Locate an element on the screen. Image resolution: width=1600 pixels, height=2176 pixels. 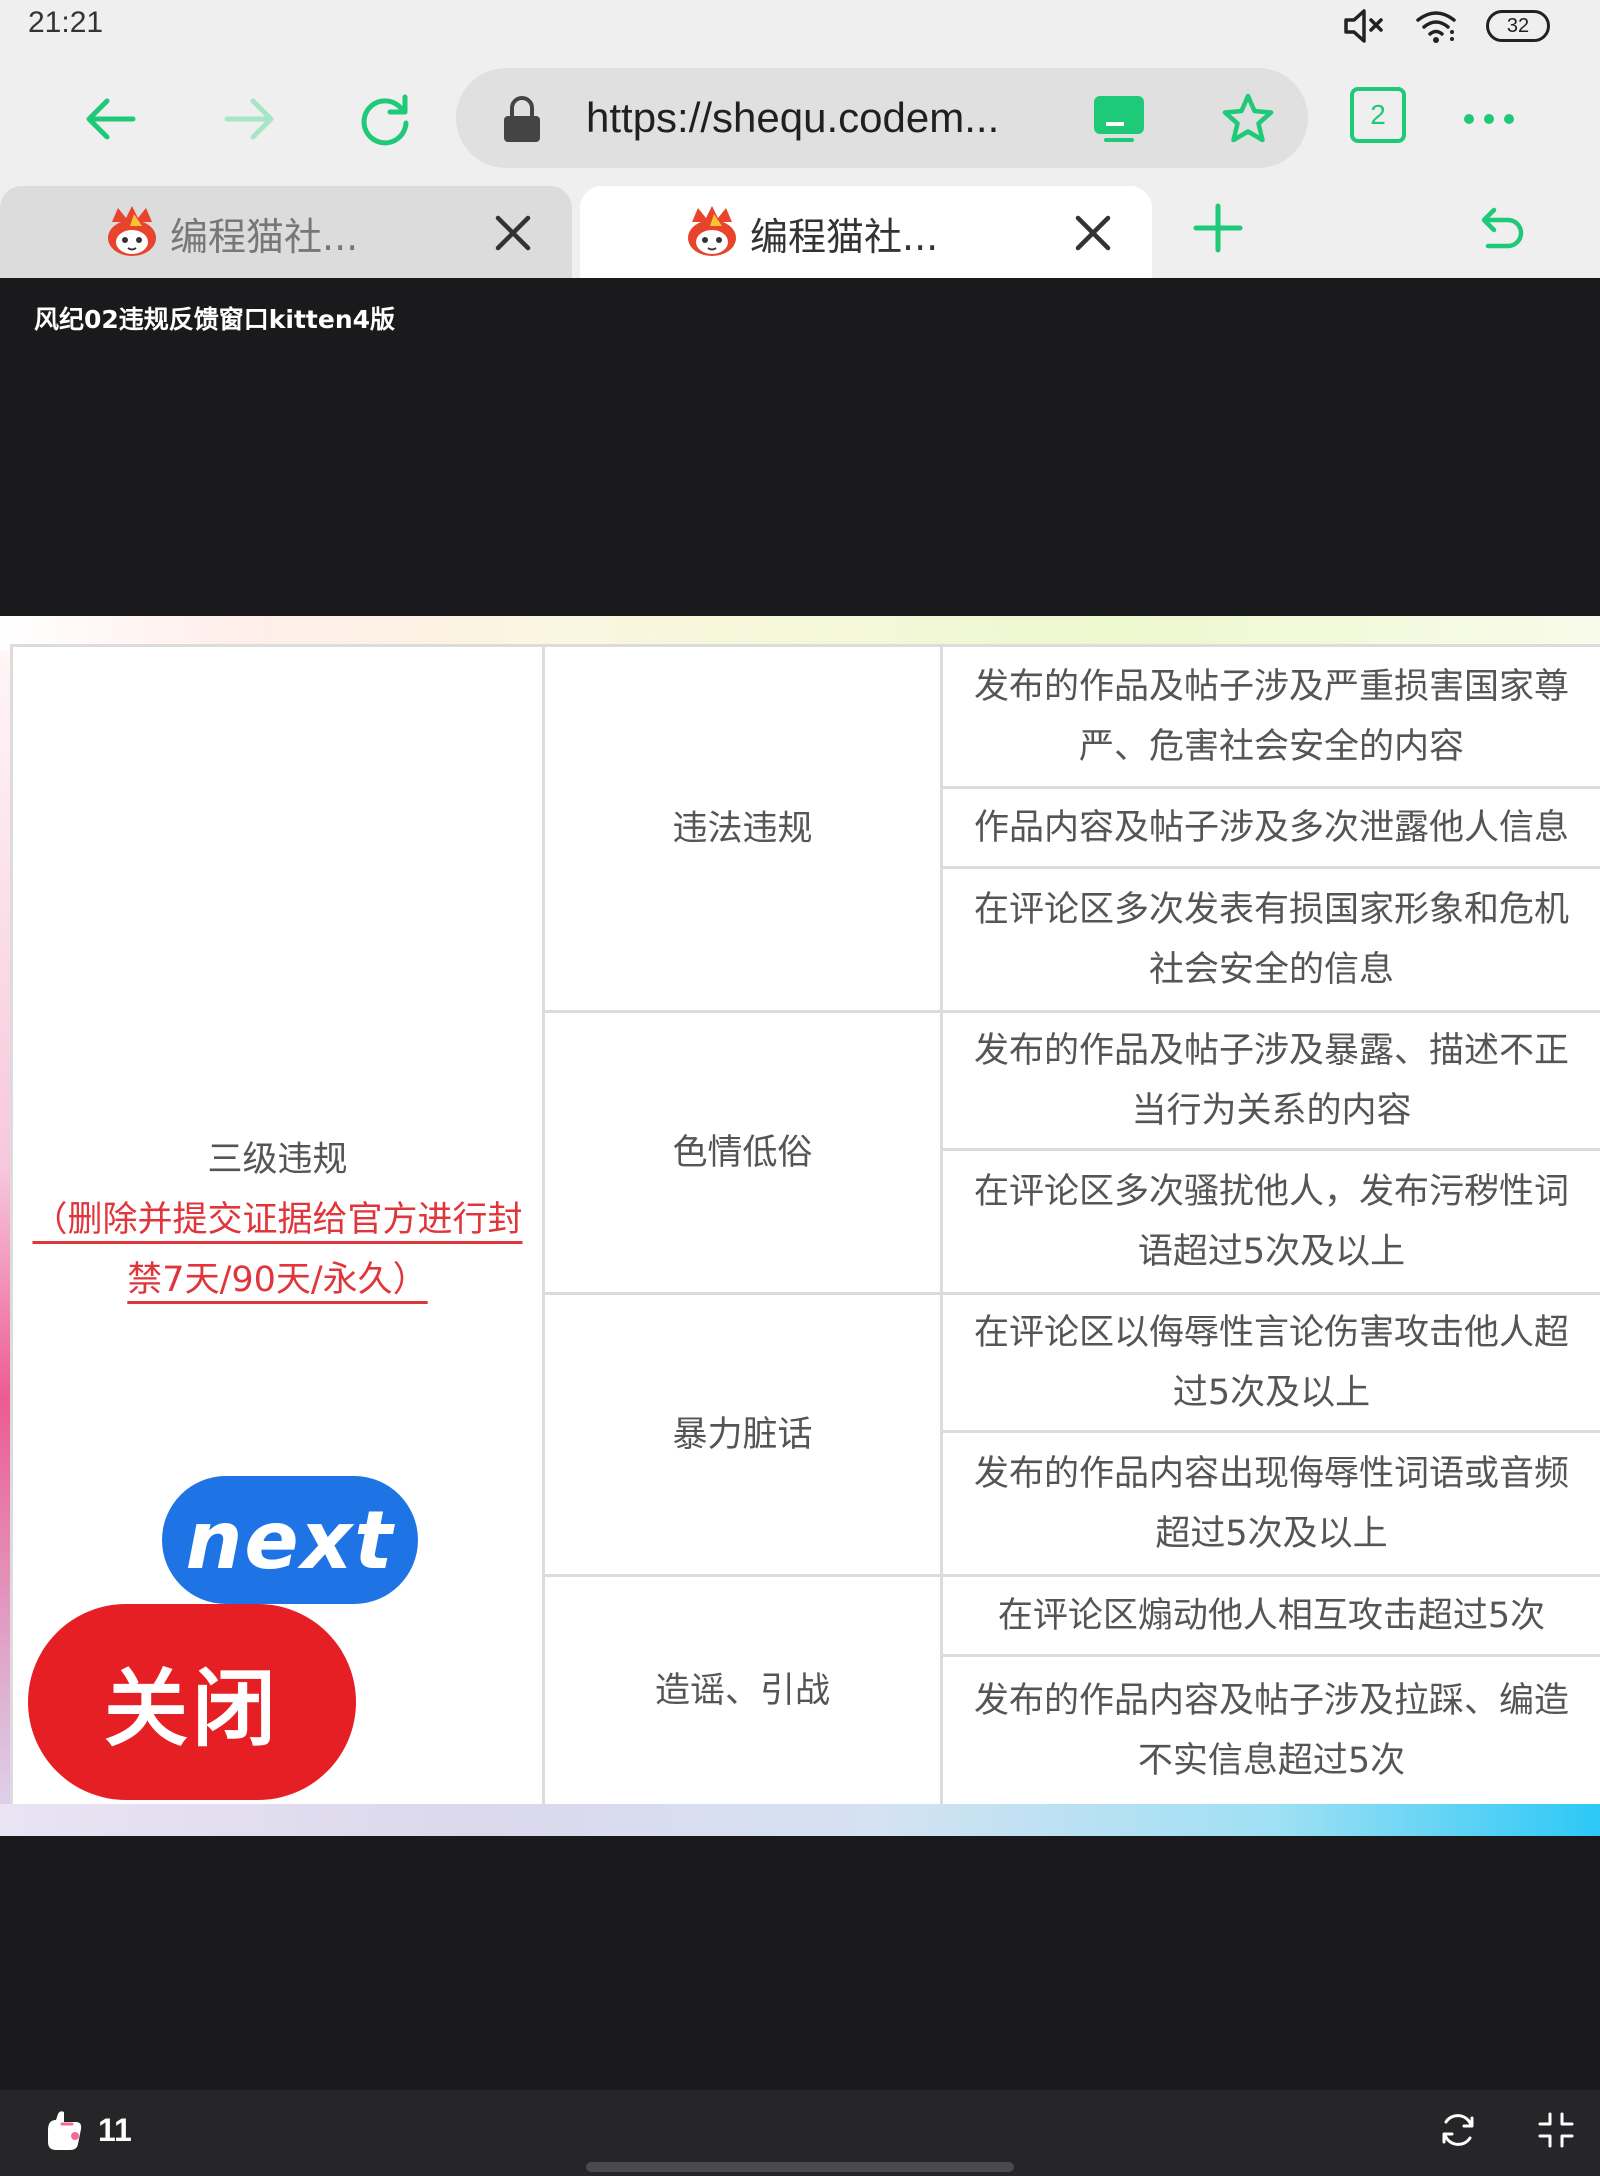
level-name: 三级违规 is located at coordinates (277, 1159).